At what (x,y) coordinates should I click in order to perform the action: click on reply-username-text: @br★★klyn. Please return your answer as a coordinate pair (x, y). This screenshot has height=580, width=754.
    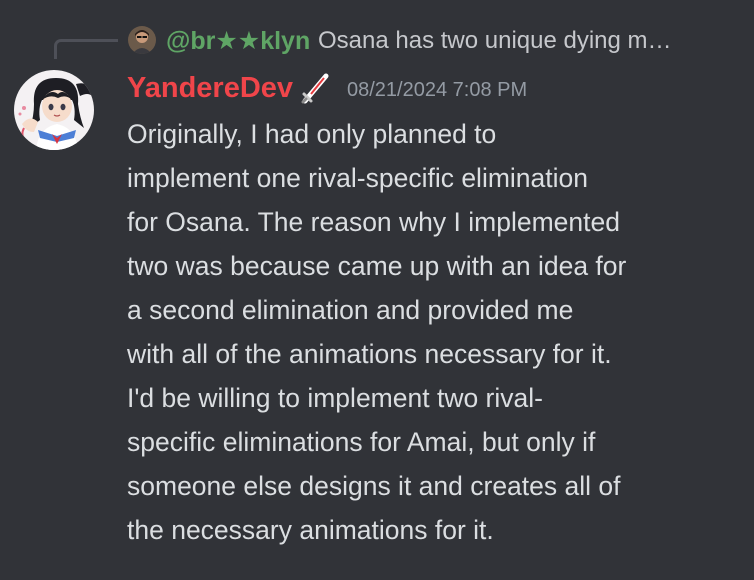
    Looking at the image, I should click on (238, 41).